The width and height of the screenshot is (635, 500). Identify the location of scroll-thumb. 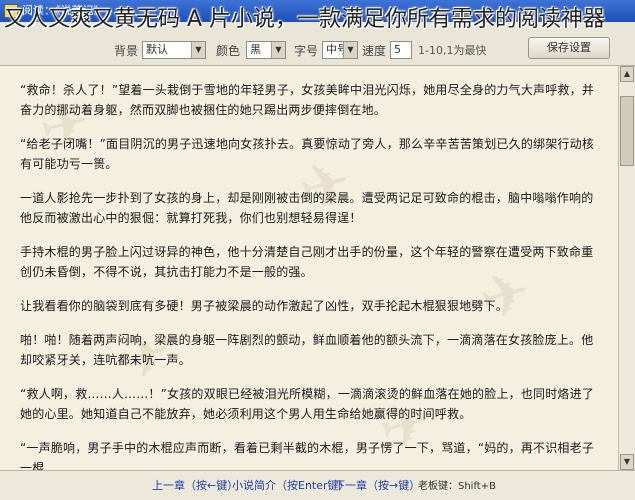
(627, 131).